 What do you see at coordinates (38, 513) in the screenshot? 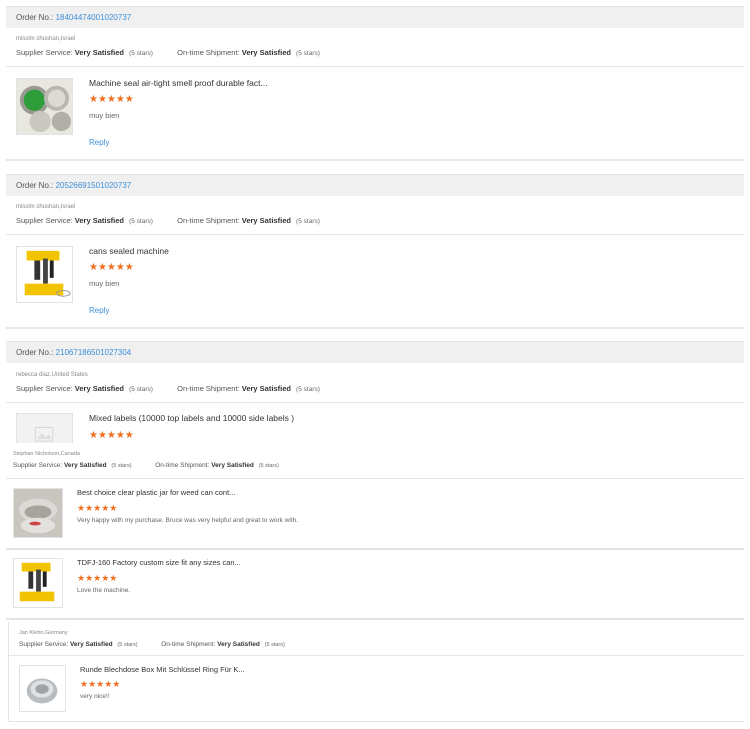
I see `product-image-plastic-jar` at bounding box center [38, 513].